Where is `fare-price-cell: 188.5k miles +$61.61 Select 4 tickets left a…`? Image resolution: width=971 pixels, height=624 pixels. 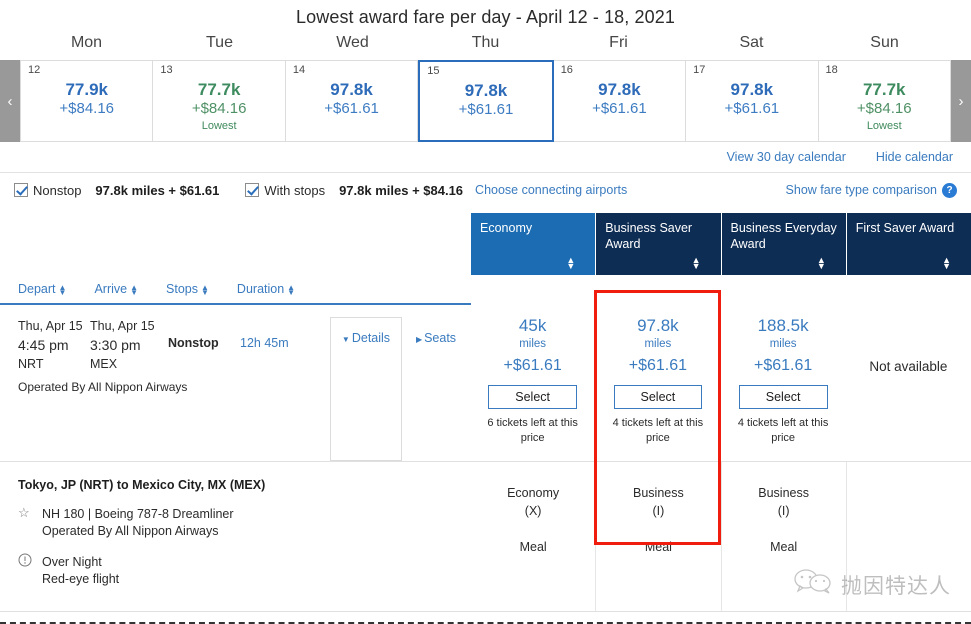
fare-price-cell: 188.5k miles +$61.61 Select 4 tickets left a… is located at coordinates (783, 383).